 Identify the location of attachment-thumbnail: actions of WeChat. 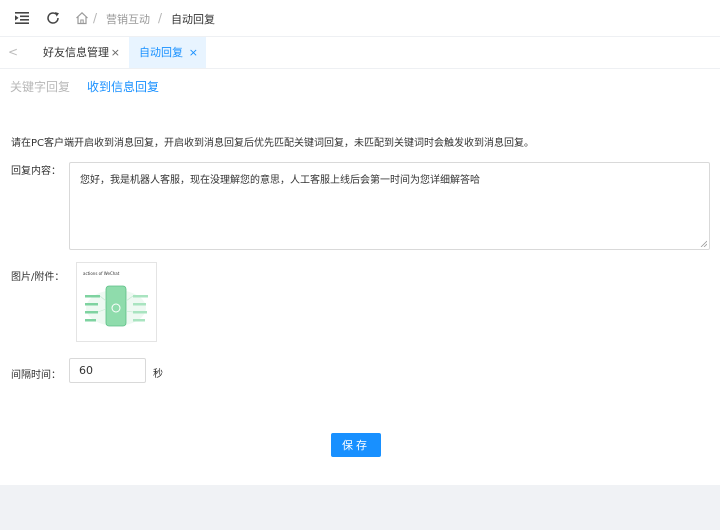
(116, 302).